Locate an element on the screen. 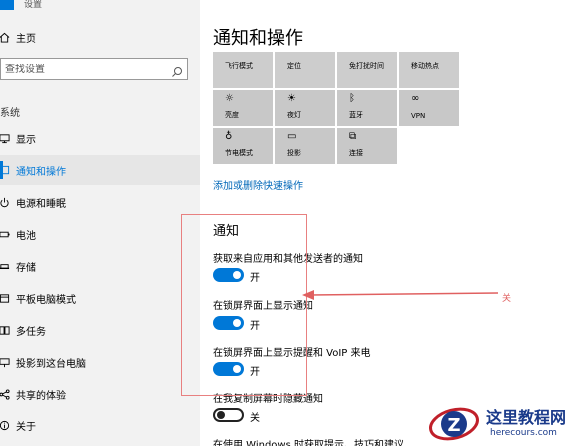 Image resolution: width=573 pixels, height=446 pixels. watermark-title: 这里教程网 is located at coordinates (526, 417).